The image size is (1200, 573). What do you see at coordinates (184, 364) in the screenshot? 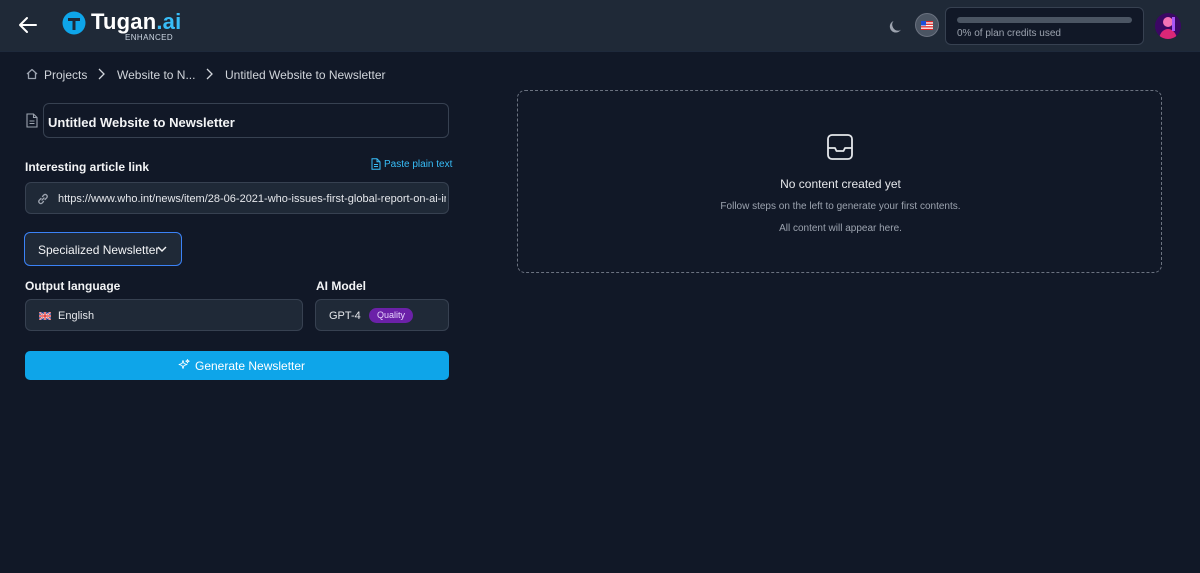
I see `sparkles-icon` at bounding box center [184, 364].